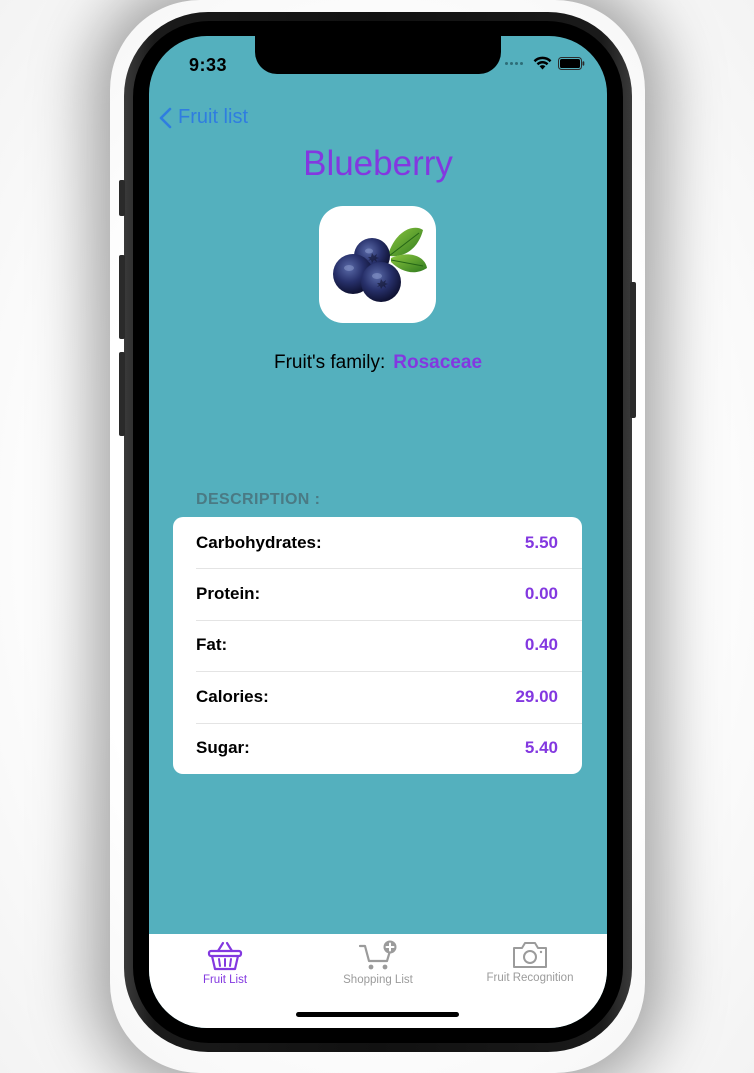 Image resolution: width=754 pixels, height=1073 pixels. I want to click on blueberry-illustration, so click(380, 264).